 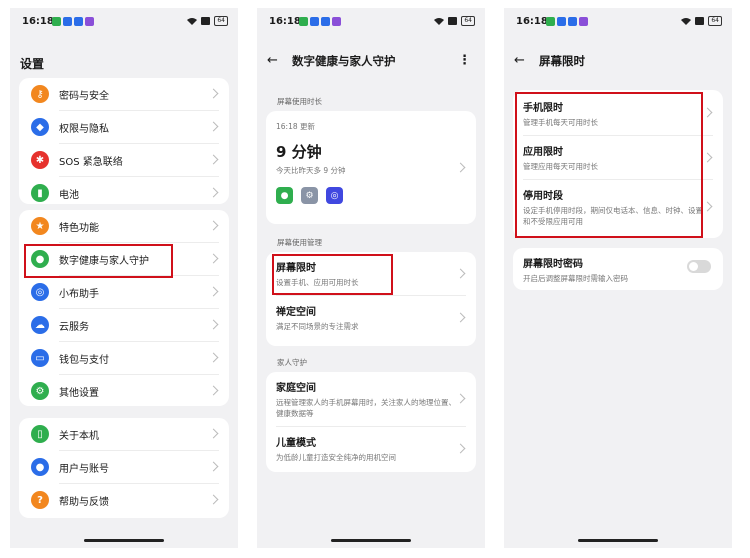 I want to click on settings-item: ? 帮助与反馈, so click(x=124, y=500).